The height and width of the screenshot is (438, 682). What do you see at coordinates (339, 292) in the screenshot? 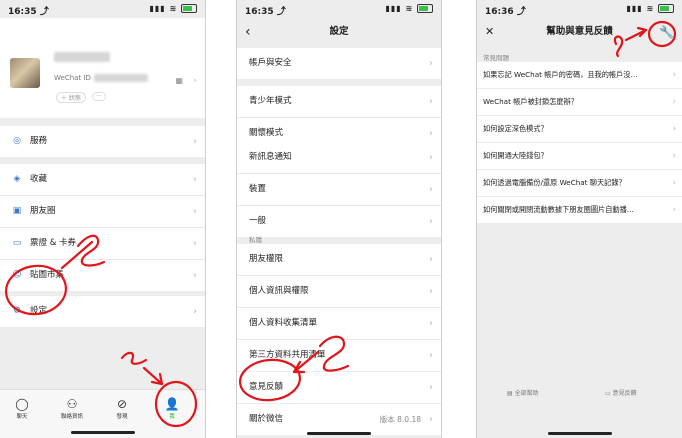
I see `settings-item-personal-info: 個人資訊與權限 ›` at bounding box center [339, 292].